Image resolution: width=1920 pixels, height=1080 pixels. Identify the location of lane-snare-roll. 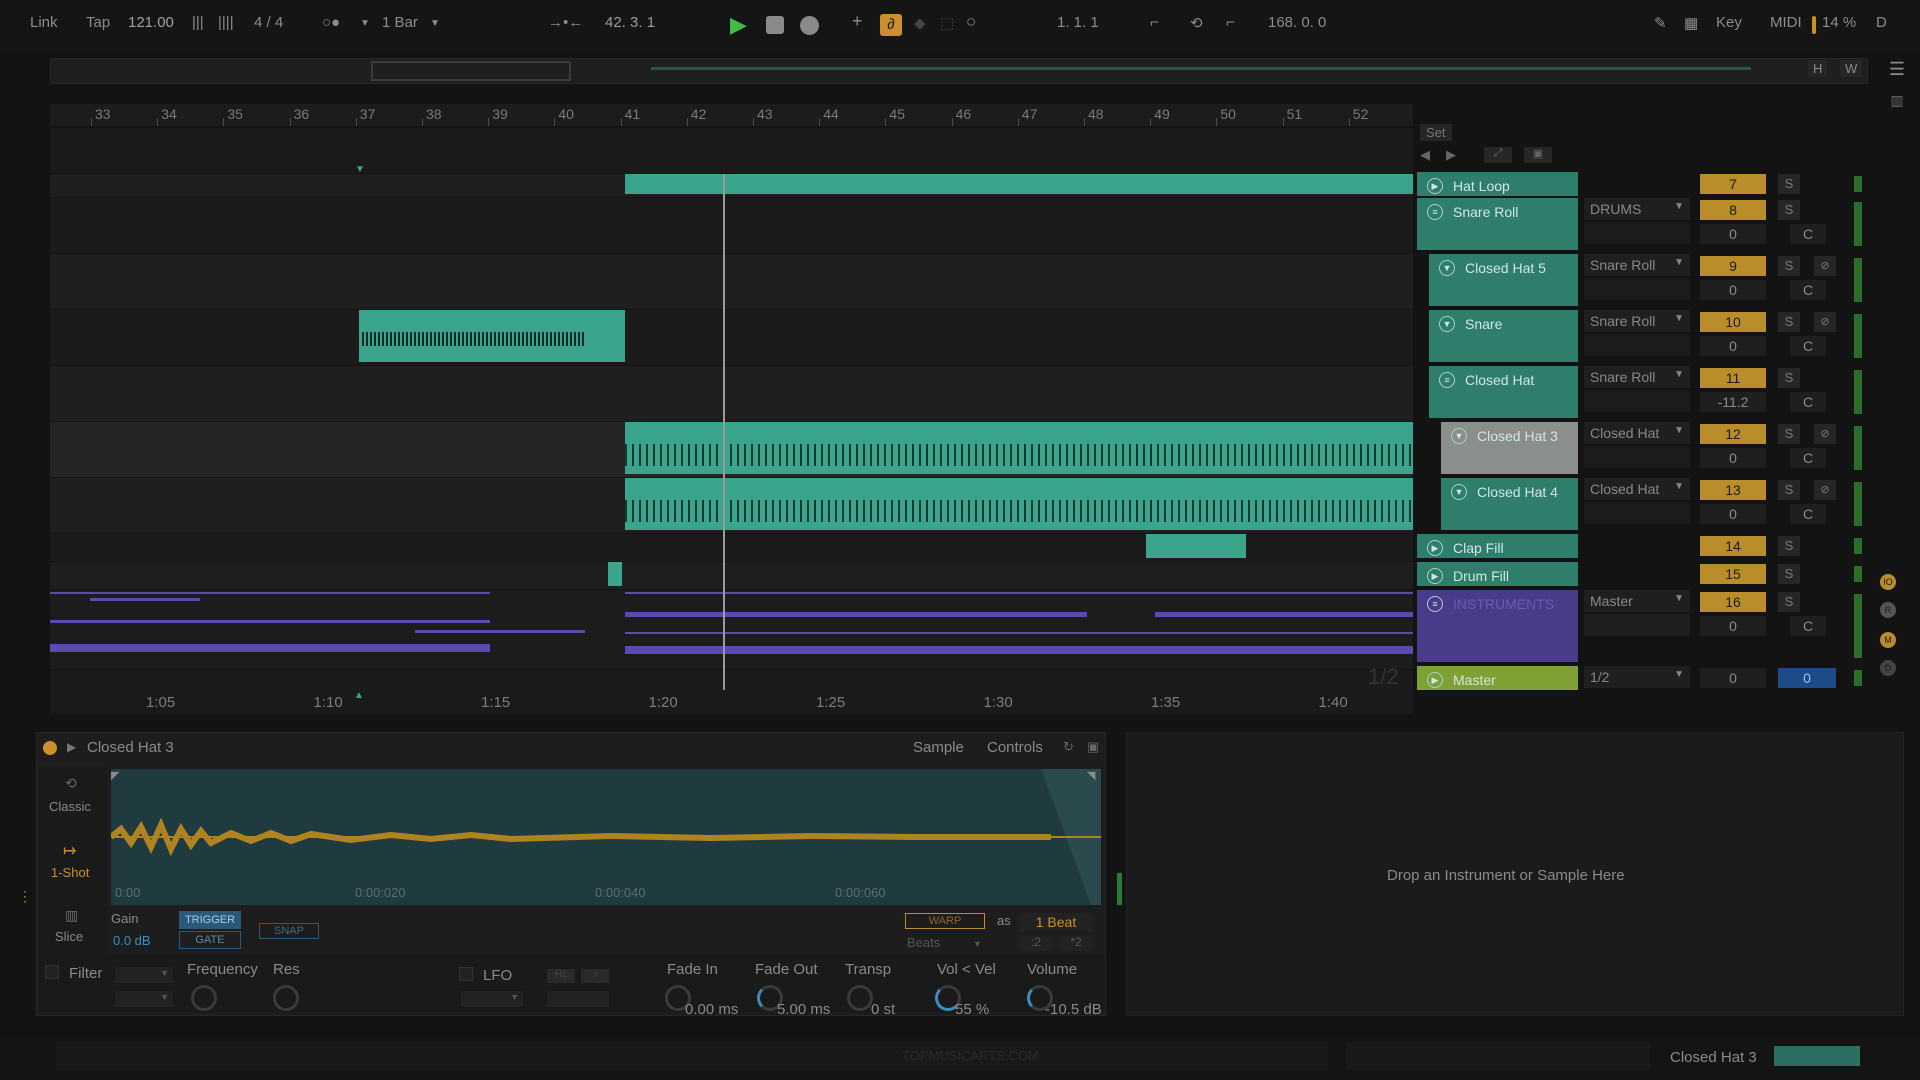
(731, 226).